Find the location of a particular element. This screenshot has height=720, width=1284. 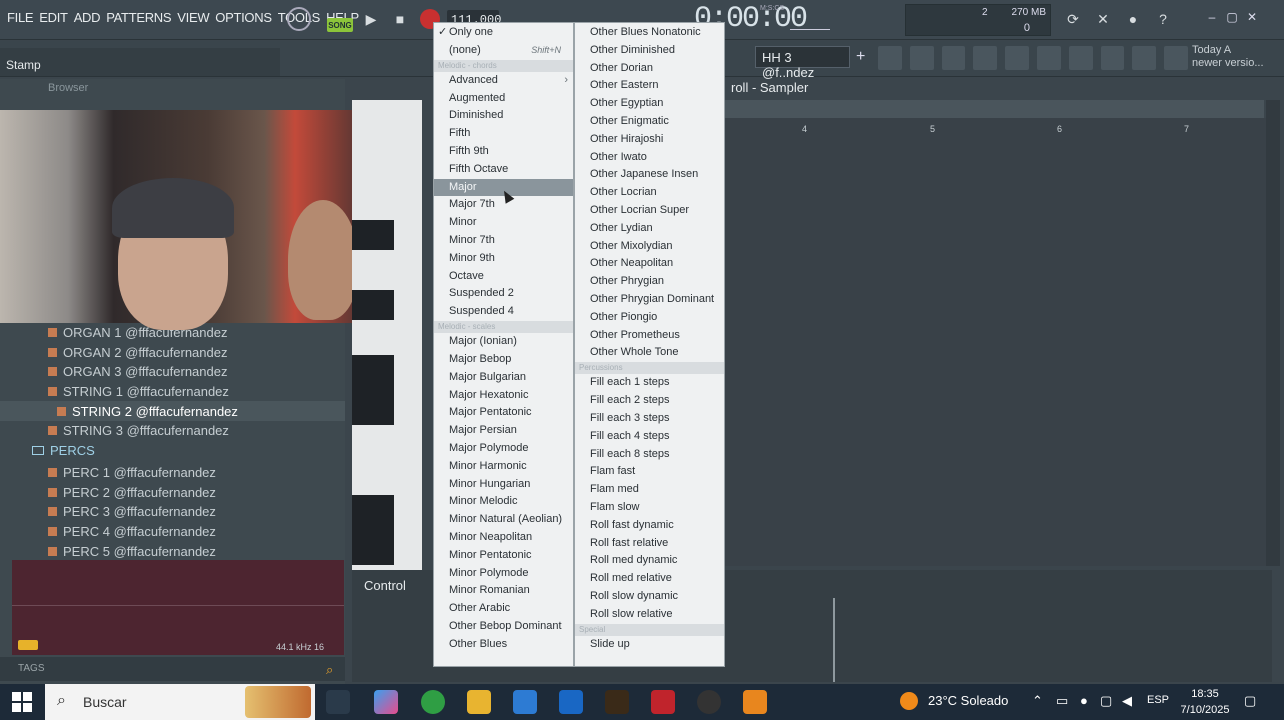

browser-item: PERC 1 @fffacufernandez is located at coordinates (172, 472).